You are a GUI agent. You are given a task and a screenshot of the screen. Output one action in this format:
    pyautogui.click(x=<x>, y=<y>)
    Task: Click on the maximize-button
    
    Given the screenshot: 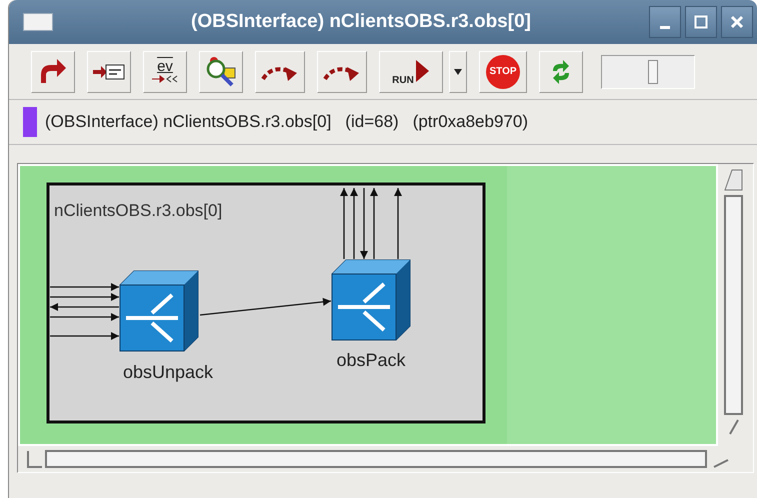 What is the action you would take?
    pyautogui.click(x=701, y=22)
    